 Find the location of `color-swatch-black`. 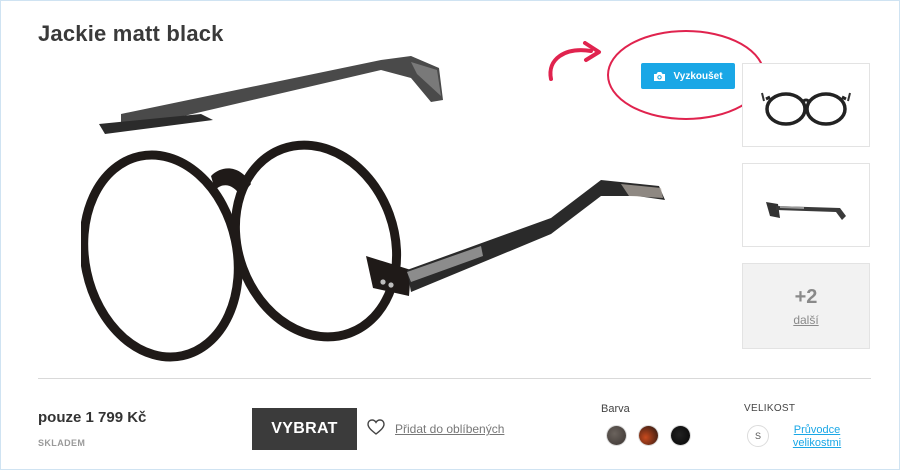

color-swatch-black is located at coordinates (680, 435).